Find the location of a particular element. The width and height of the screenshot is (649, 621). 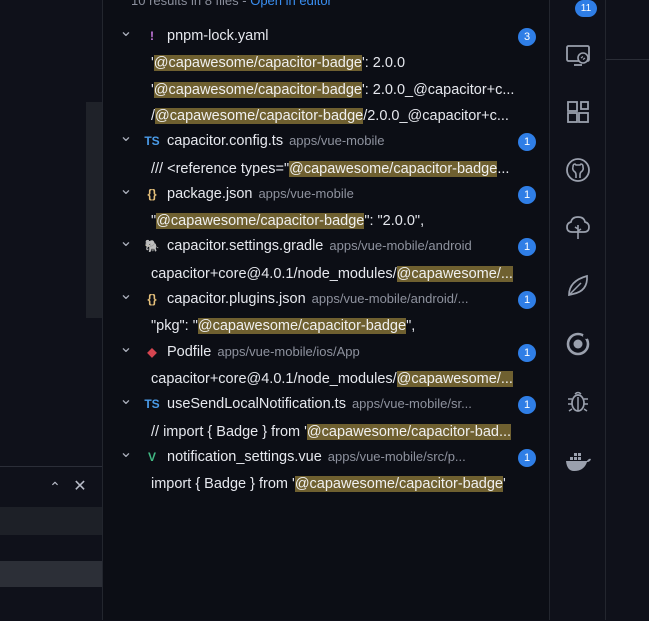

panel-list-row is located at coordinates (51, 521).